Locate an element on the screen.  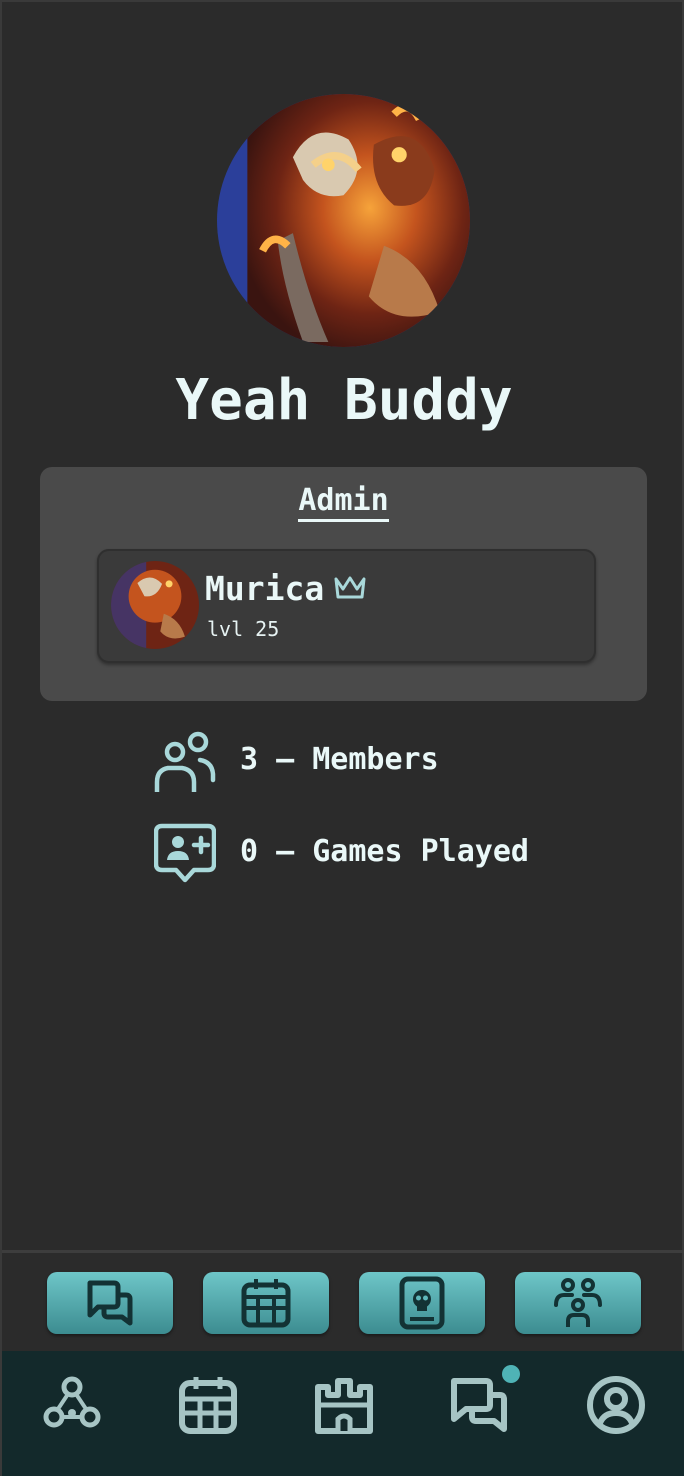
admin-title: Admin is located at coordinates (343, 502).